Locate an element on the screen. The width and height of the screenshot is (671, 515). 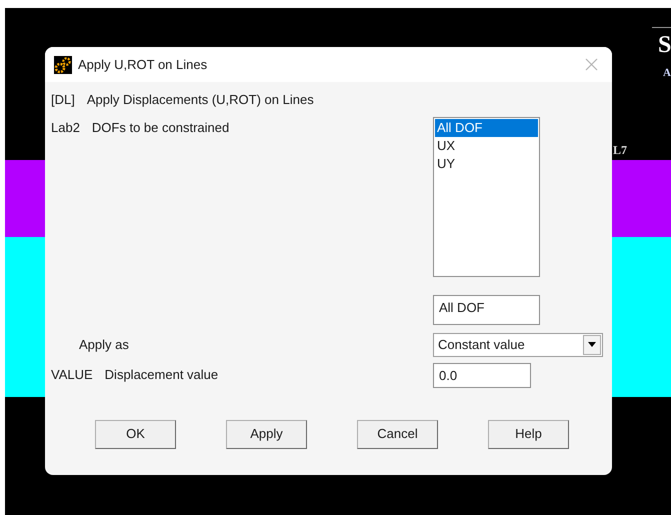
dropdown-arrow-icon is located at coordinates (592, 344).